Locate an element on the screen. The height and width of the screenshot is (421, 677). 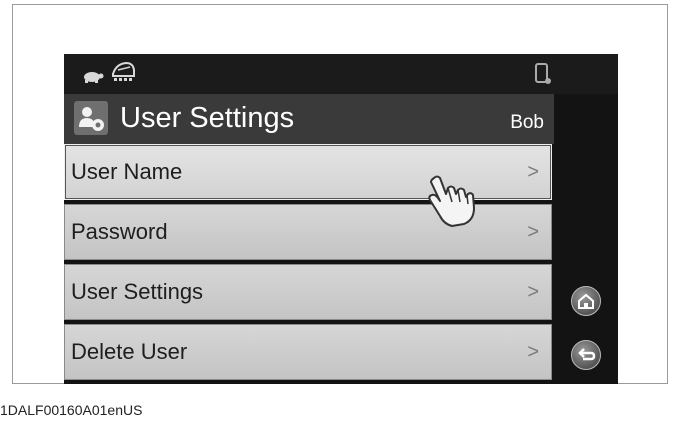
screen-header: User Settings Bob is located at coordinates (309, 119).